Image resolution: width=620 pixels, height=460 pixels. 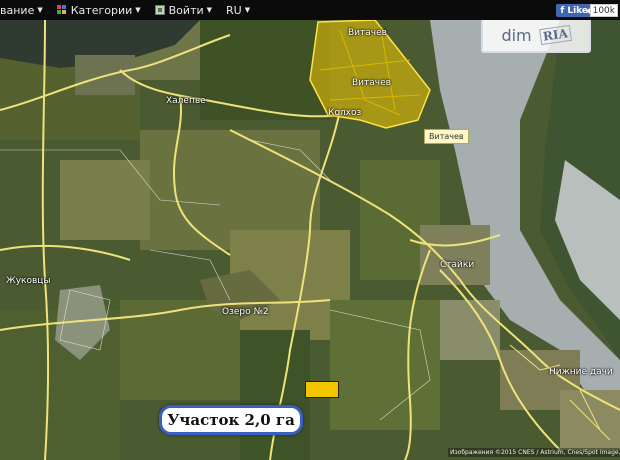 I want to click on nav-item-main-label: вание, so click(x=17, y=10).